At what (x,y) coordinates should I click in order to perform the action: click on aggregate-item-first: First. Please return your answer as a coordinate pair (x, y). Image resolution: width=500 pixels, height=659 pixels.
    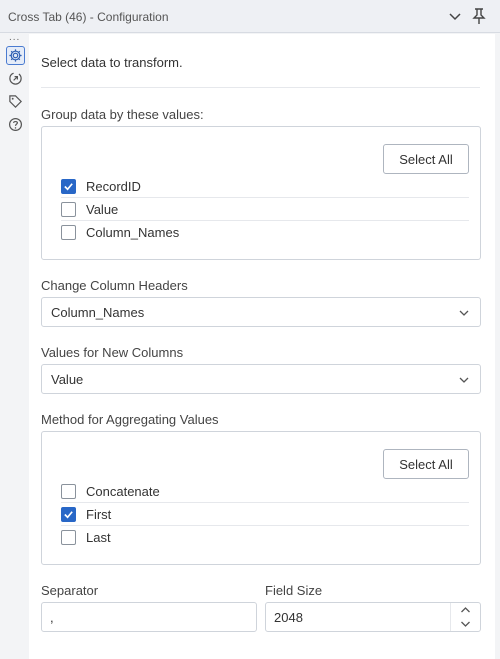
    Looking at the image, I should click on (265, 514).